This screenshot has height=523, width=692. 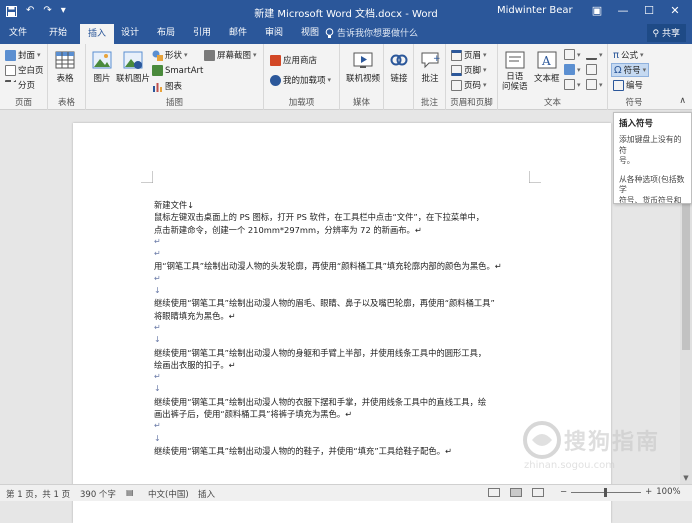 I want to click on equation-label: 公式, so click(x=630, y=56).